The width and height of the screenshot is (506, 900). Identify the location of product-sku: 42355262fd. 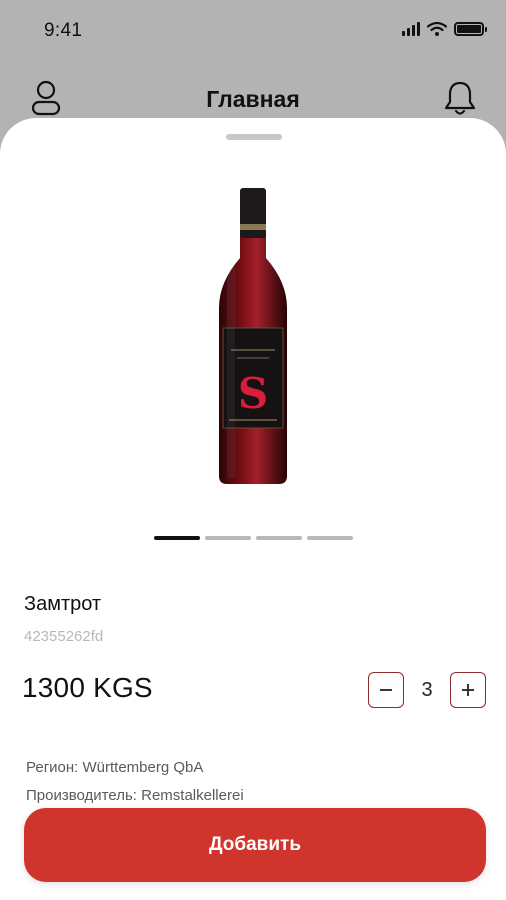
(64, 636).